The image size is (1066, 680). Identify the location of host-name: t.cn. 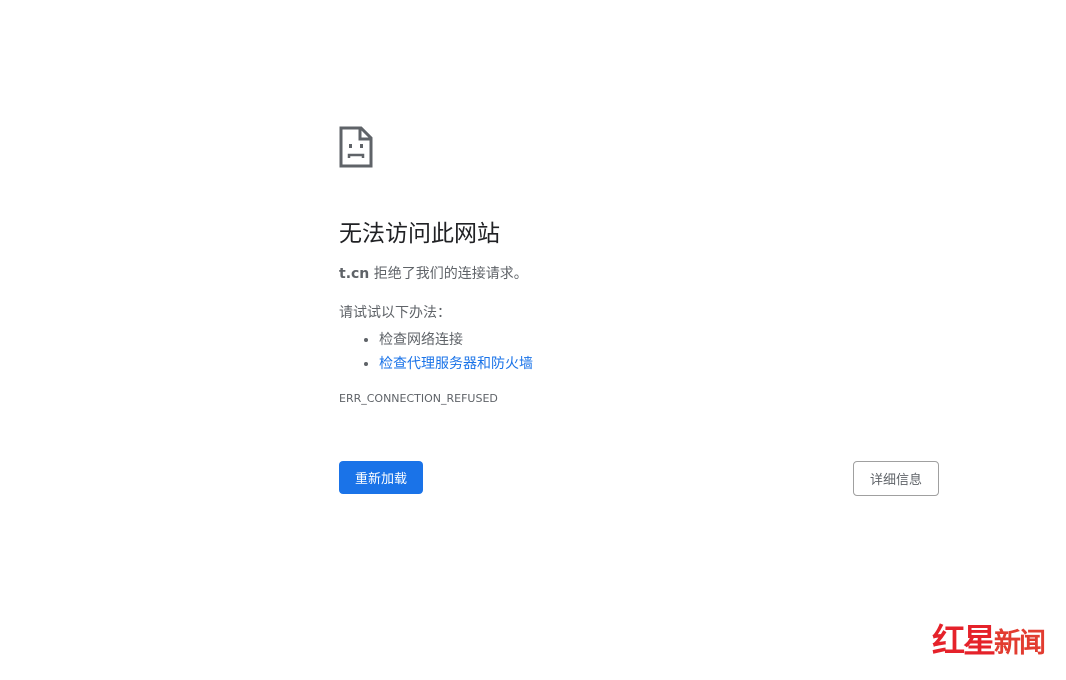
(354, 274).